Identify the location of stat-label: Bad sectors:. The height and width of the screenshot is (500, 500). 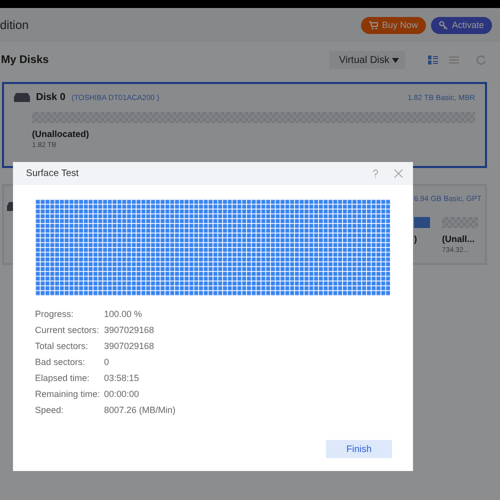
(60, 362).